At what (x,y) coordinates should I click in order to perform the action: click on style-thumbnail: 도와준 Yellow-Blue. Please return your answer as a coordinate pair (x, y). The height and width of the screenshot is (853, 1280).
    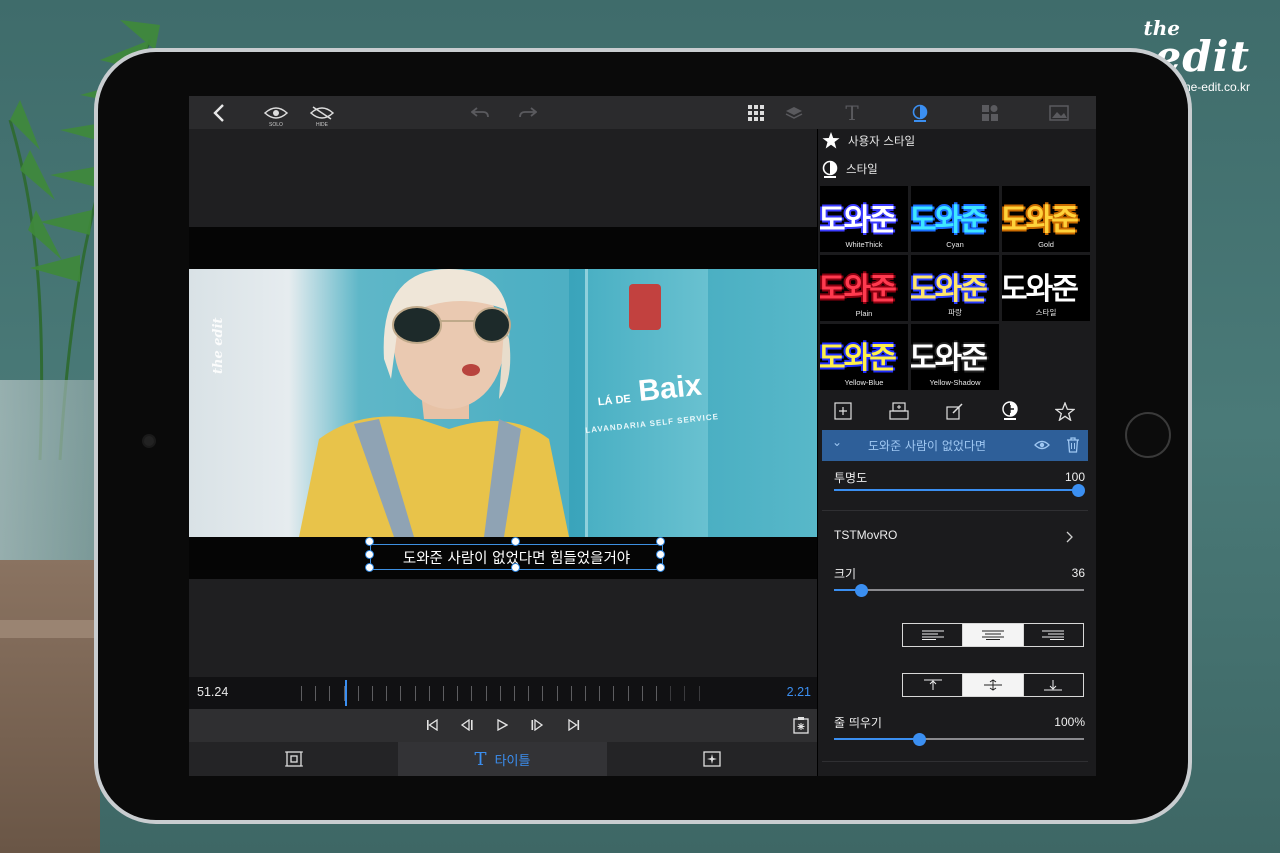
    Looking at the image, I should click on (864, 357).